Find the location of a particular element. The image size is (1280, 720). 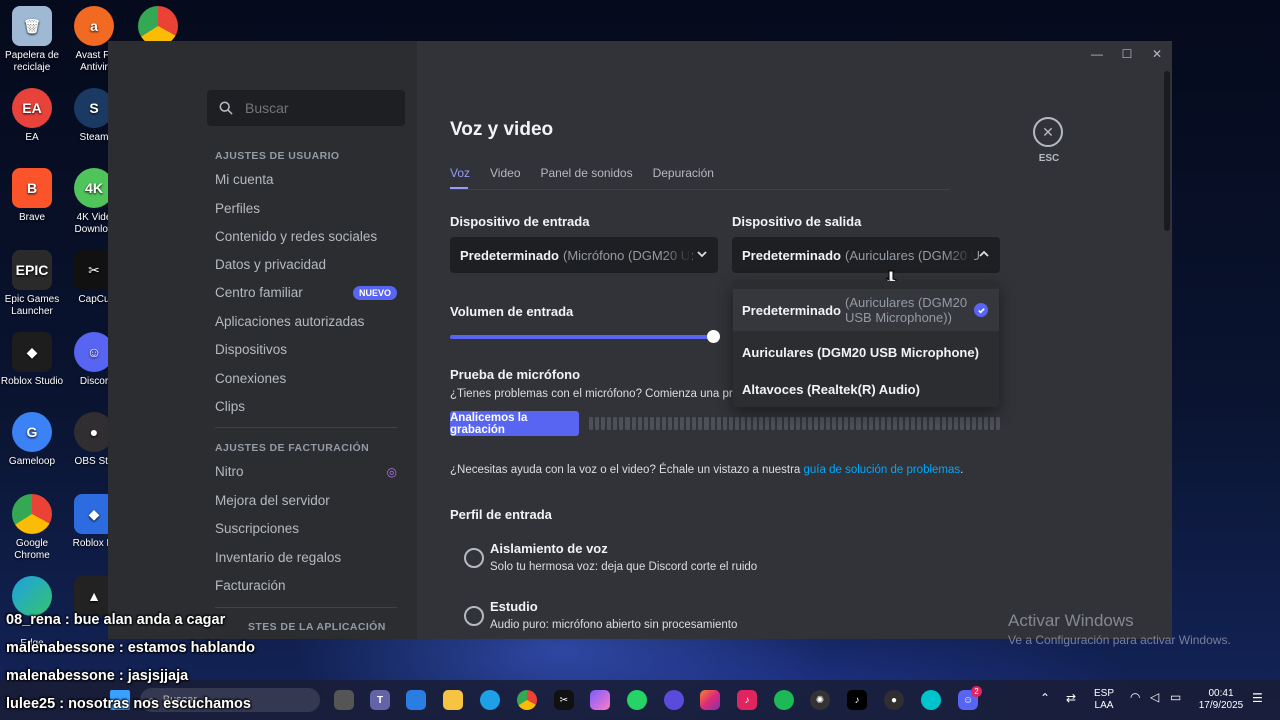

chrome-taskbar-icon is located at coordinates (527, 700).